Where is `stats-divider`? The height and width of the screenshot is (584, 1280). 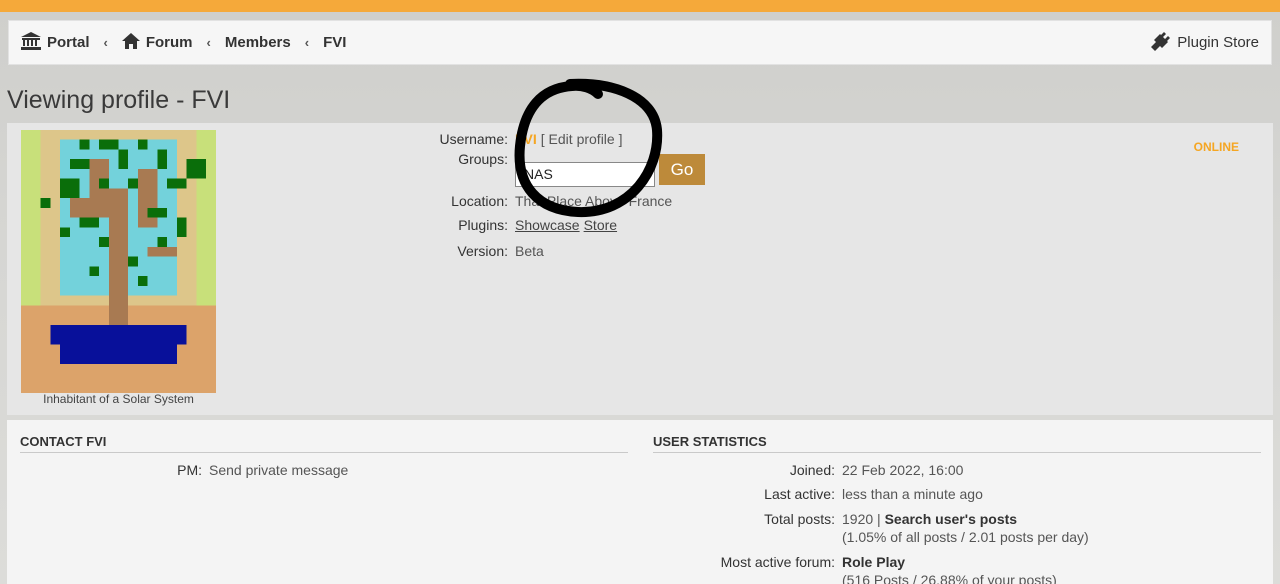
stats-divider is located at coordinates (957, 452).